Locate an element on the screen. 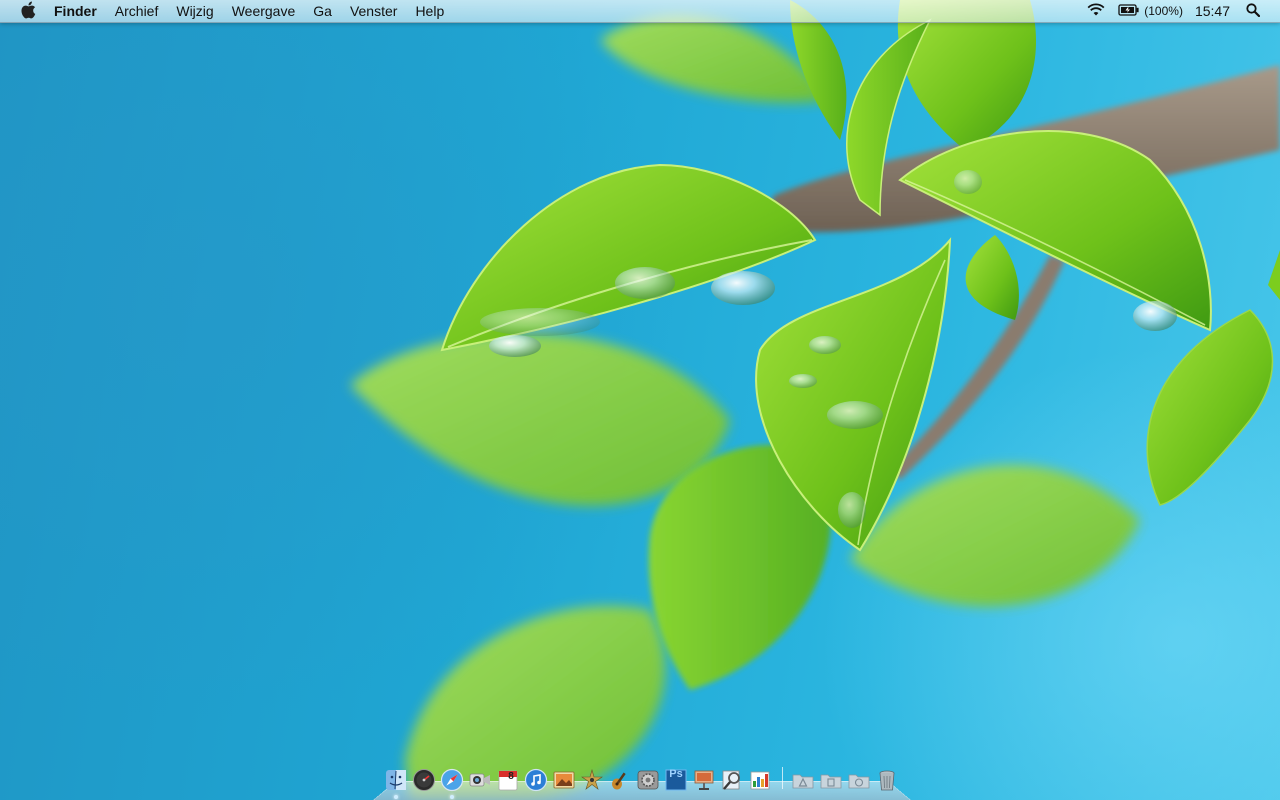  battery-icon is located at coordinates (1129, 11).